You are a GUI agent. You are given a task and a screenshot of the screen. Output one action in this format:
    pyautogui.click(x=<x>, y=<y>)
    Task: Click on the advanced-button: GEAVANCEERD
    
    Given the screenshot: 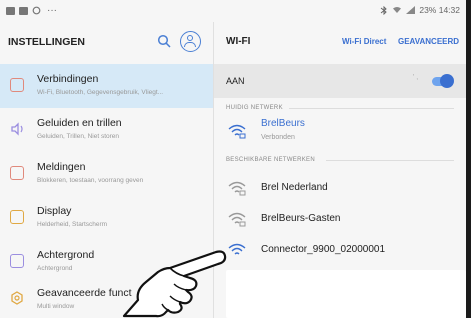 What is the action you would take?
    pyautogui.click(x=428, y=41)
    